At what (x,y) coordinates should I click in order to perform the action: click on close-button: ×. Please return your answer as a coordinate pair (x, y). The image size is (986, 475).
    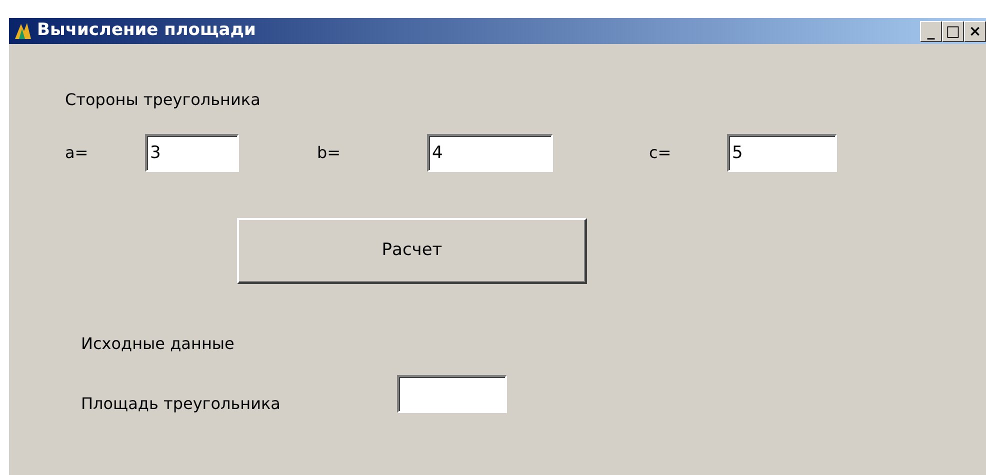
    Looking at the image, I should click on (975, 31).